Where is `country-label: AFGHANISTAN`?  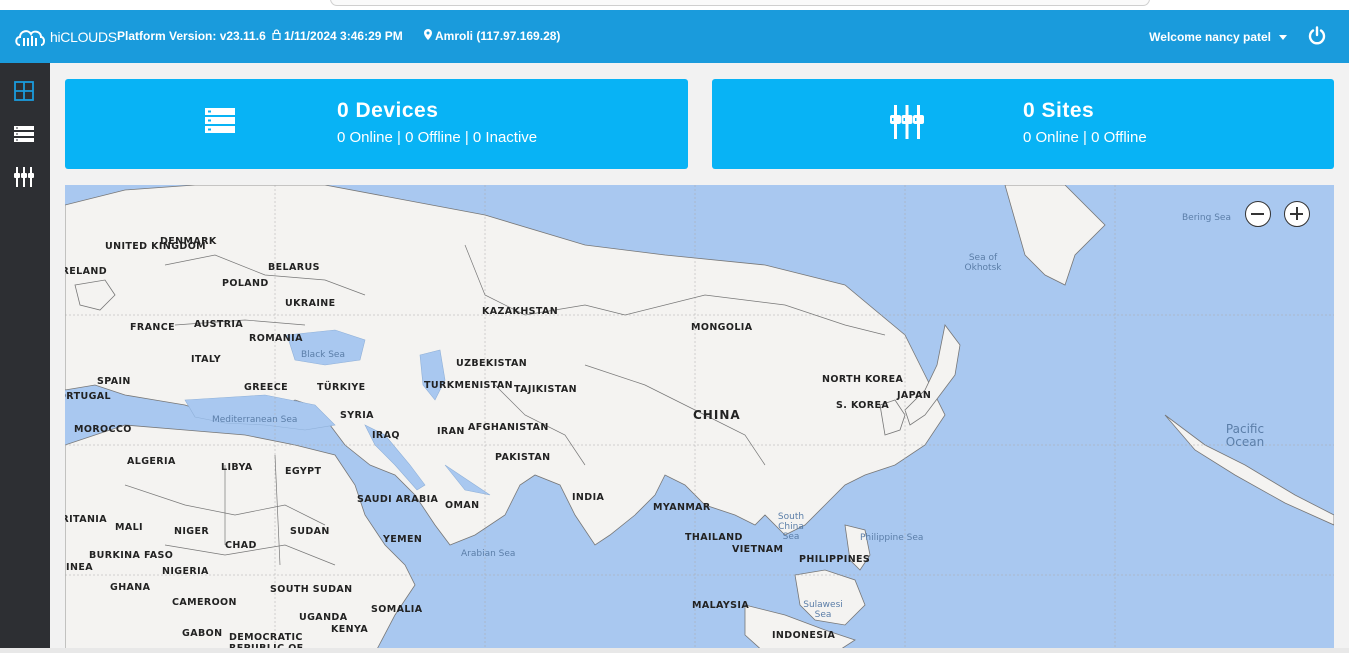 country-label: AFGHANISTAN is located at coordinates (508, 427).